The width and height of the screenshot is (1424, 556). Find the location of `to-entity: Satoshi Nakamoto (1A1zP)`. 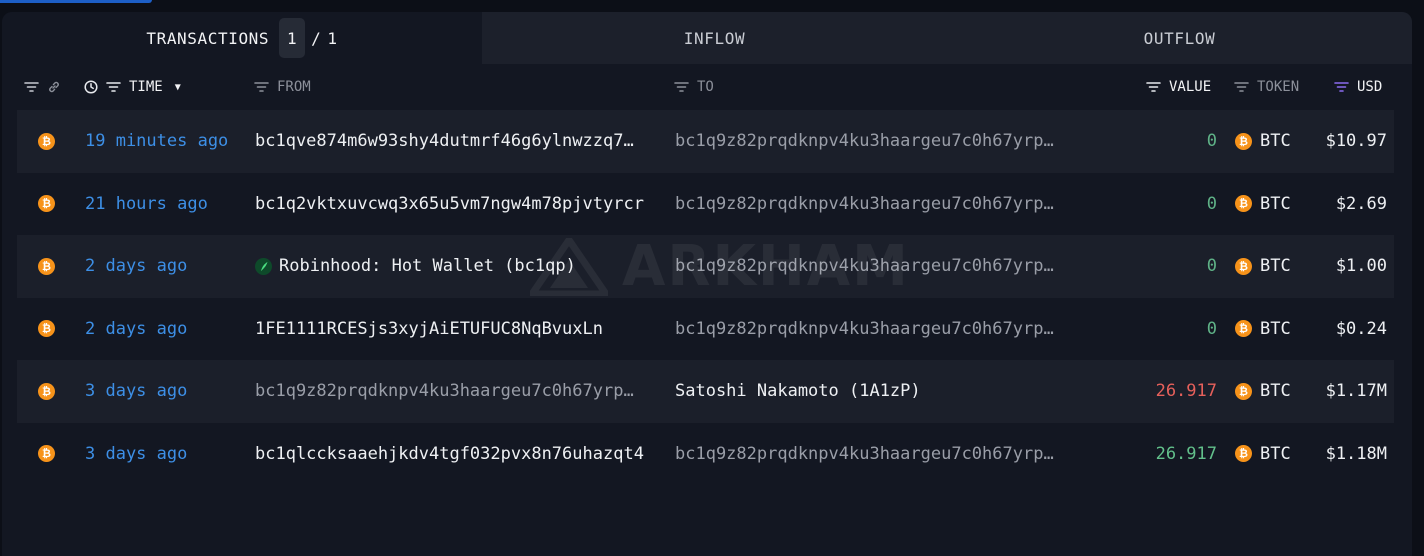

to-entity: Satoshi Nakamoto (1A1zP) is located at coordinates (876, 391).